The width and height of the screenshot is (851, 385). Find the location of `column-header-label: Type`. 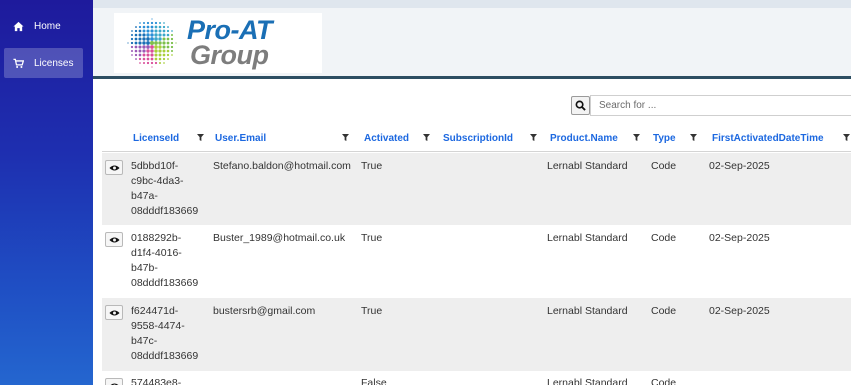

column-header-label: Type is located at coordinates (664, 138).